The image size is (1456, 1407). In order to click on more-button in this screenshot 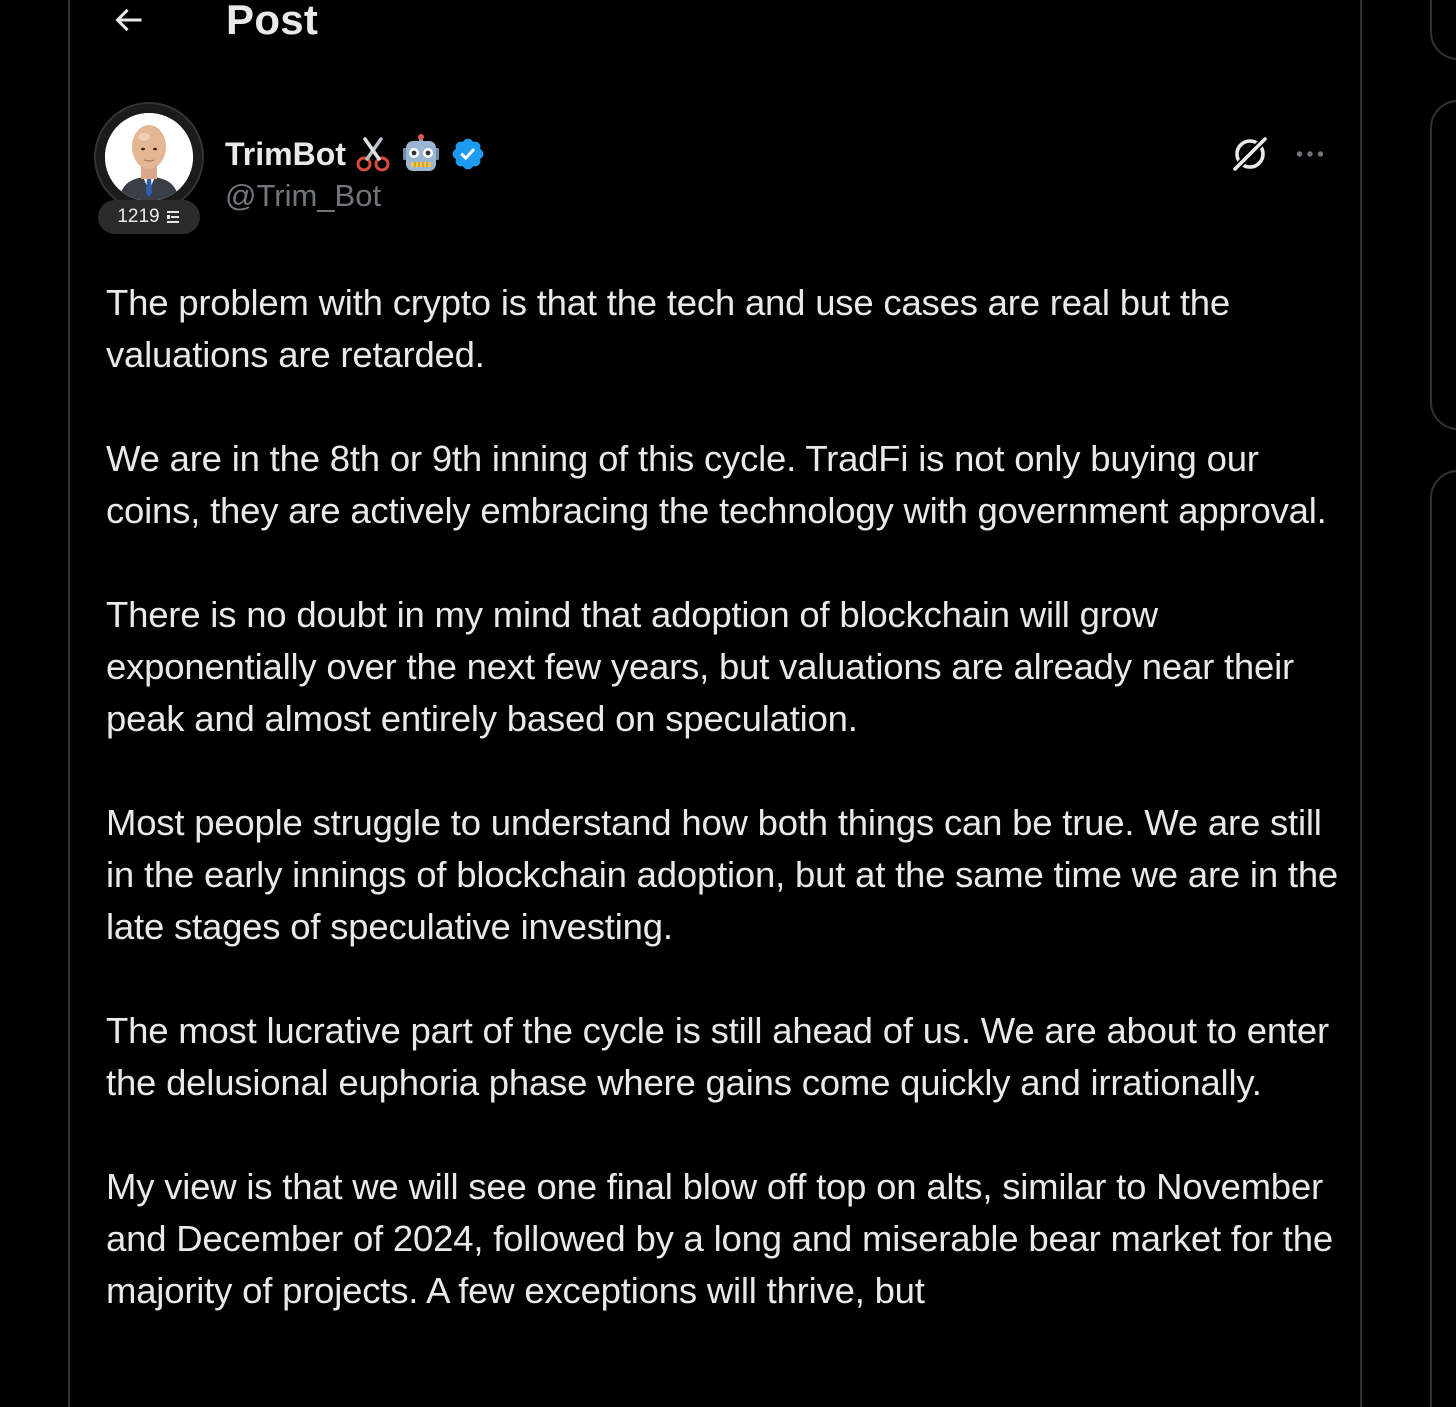, I will do `click(1310, 154)`.